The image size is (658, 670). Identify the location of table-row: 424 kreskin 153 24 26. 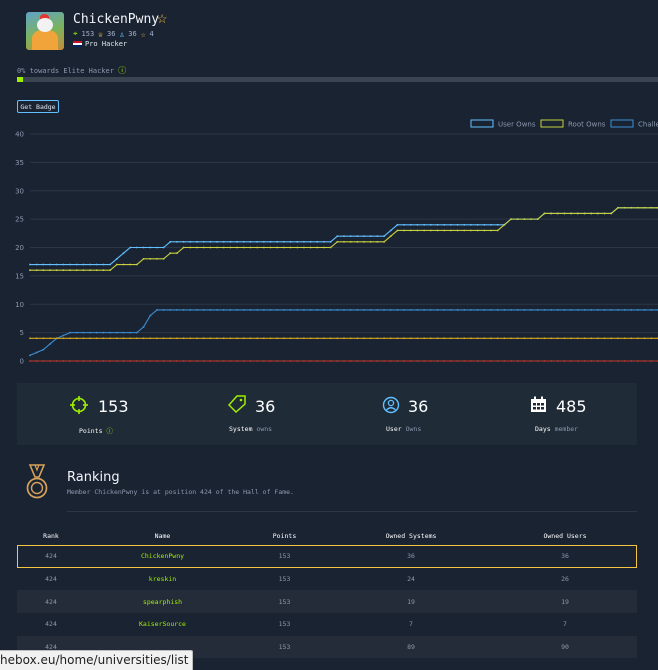
(327, 579).